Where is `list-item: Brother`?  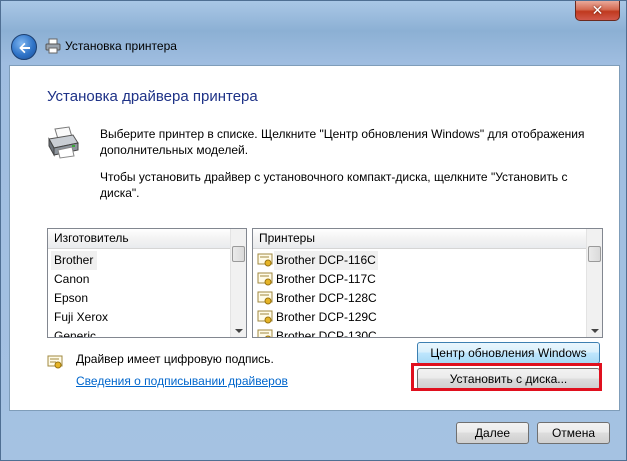
list-item: Brother is located at coordinates (74, 260).